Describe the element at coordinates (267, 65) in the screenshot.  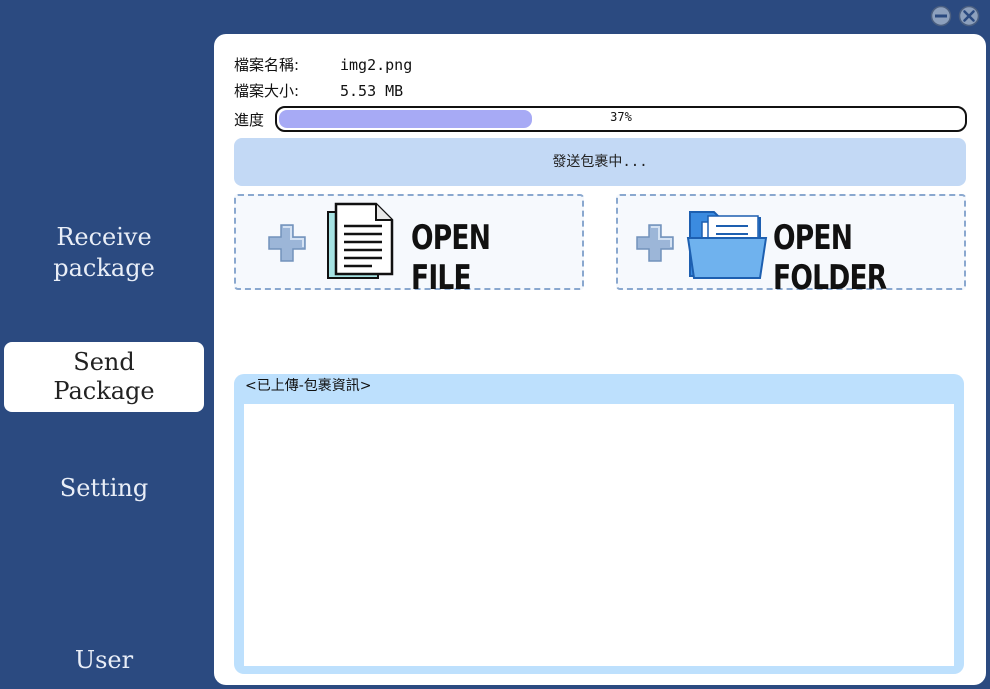
I see `file-name-label: 檔案名稱:` at that location.